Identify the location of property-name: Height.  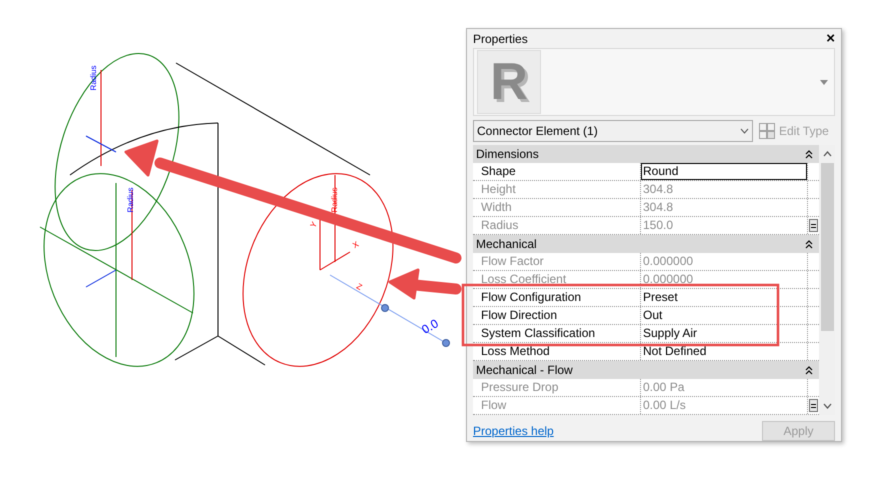
(557, 189).